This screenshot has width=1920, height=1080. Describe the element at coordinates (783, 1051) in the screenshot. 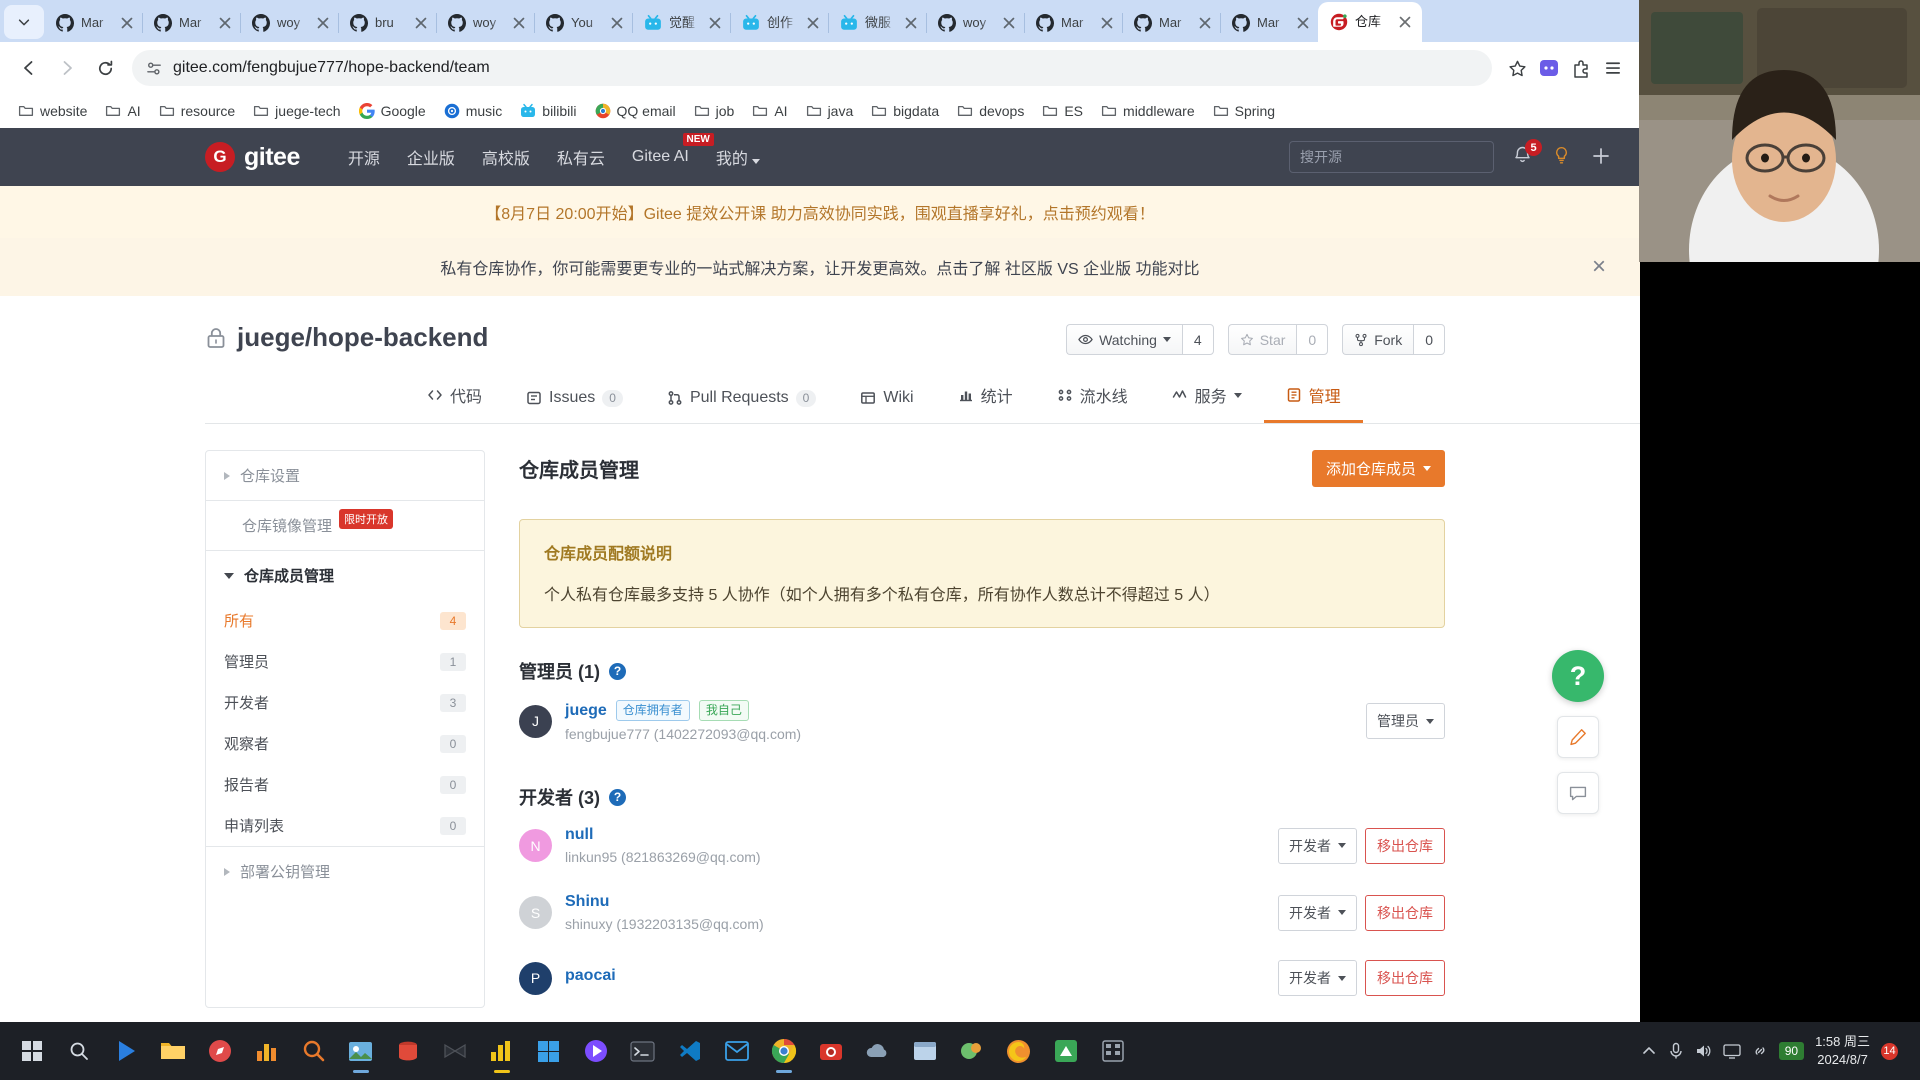

I see `taskbar-app-chrome` at that location.